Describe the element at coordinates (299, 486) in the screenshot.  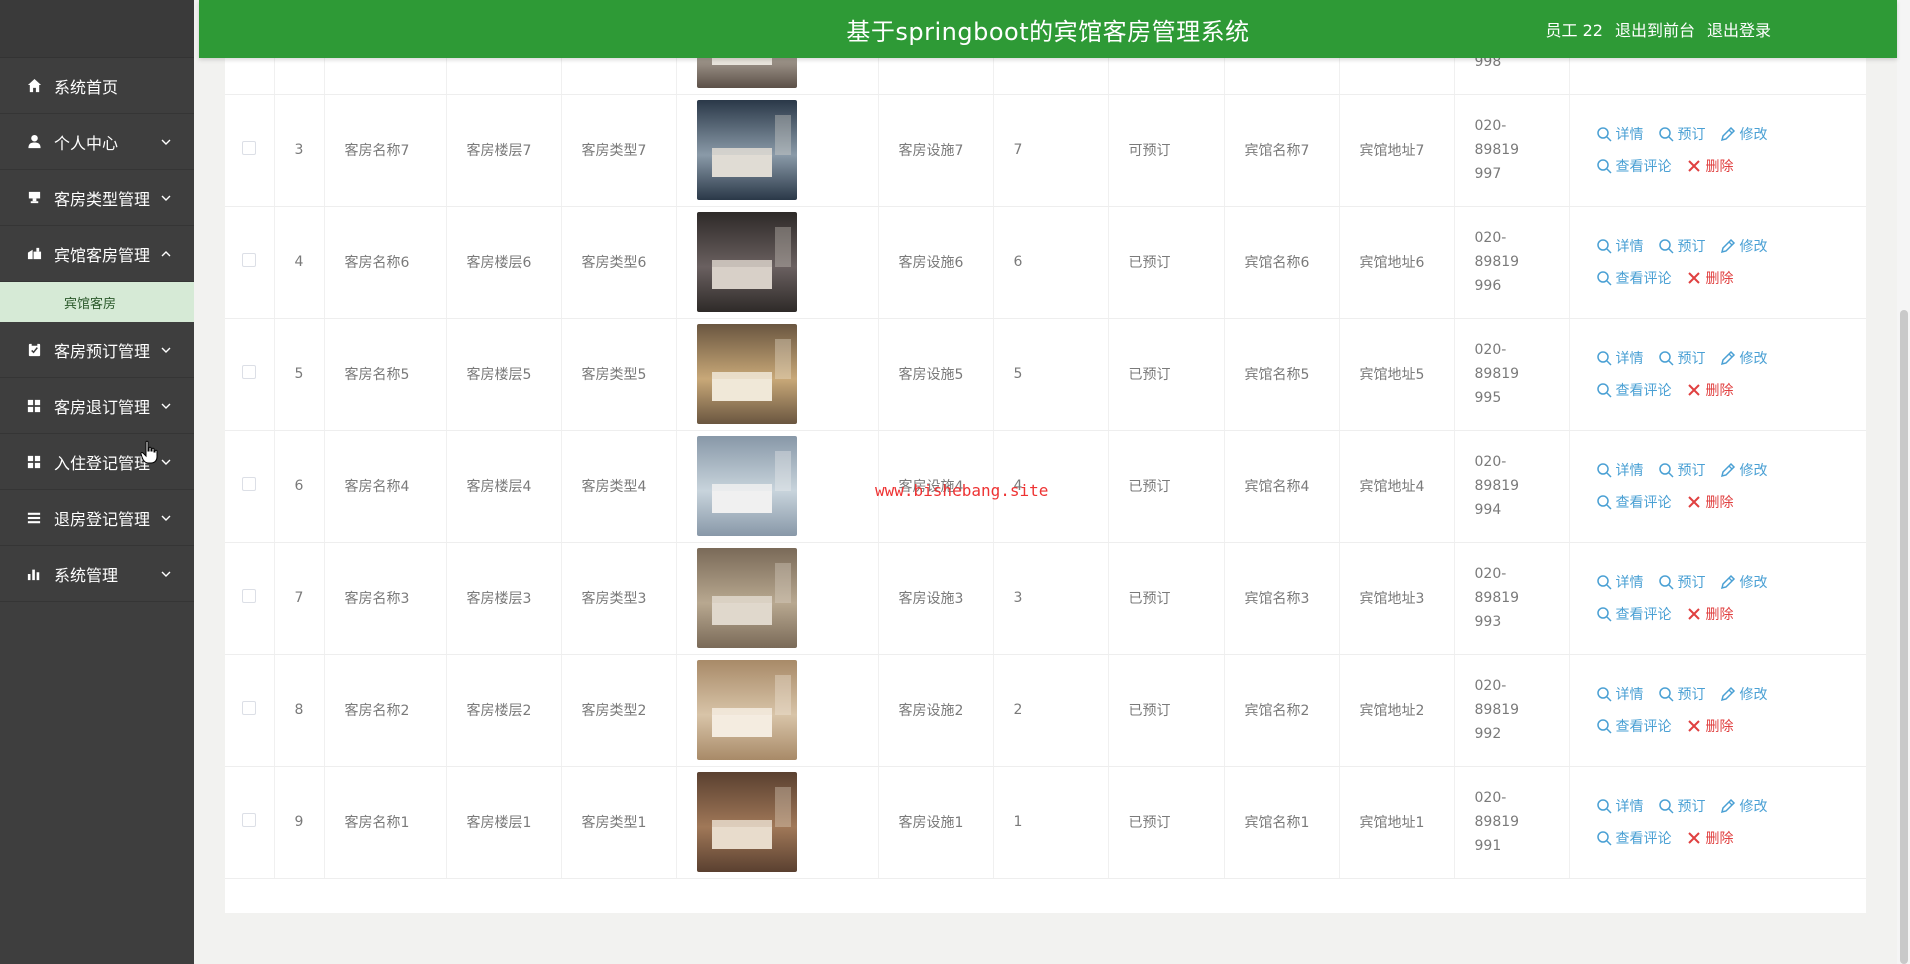
I see `cell-index: 6` at that location.